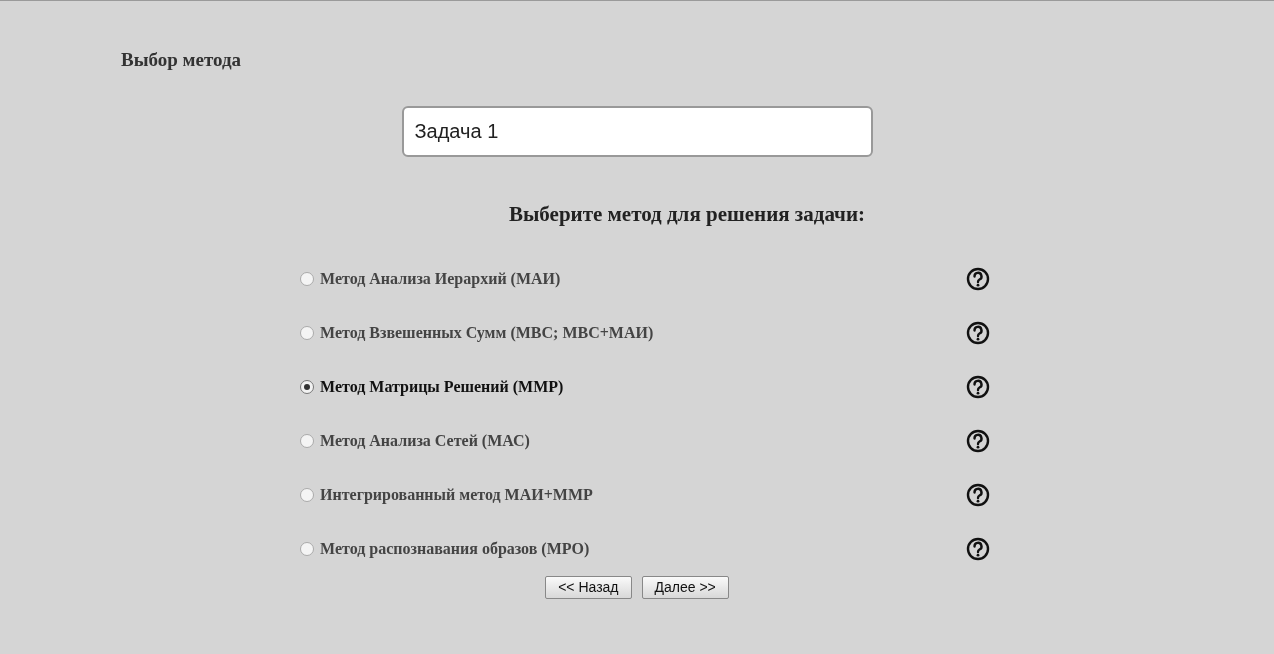 The width and height of the screenshot is (1274, 654). I want to click on method-label: Интегрированный метод МАИ+ММР, so click(456, 494).